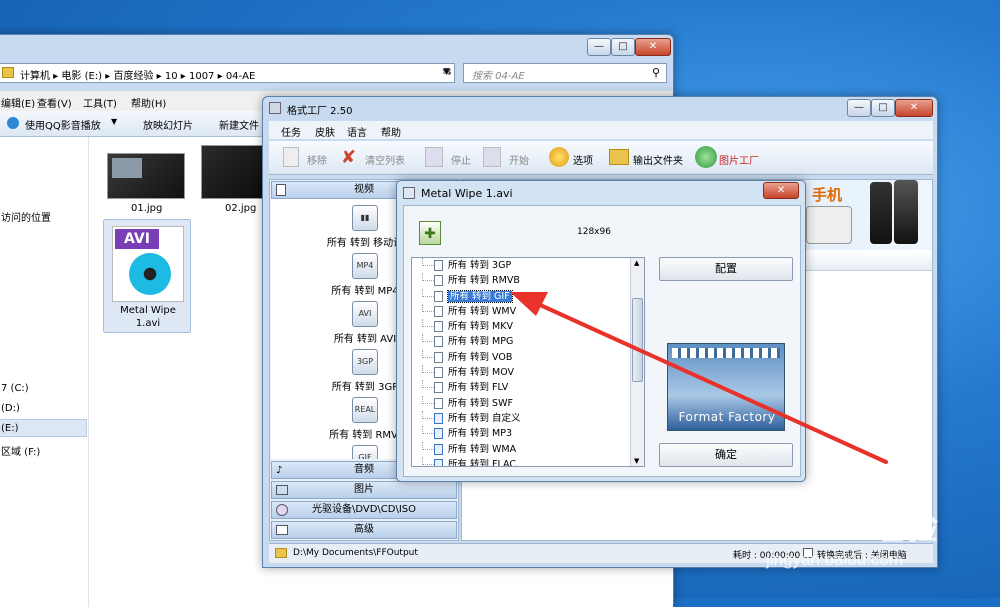 The height and width of the screenshot is (607, 1000). I want to click on baidu-jingyan-watermark: Baidu 经验 jingyan.baidu.com, so click(881, 537).